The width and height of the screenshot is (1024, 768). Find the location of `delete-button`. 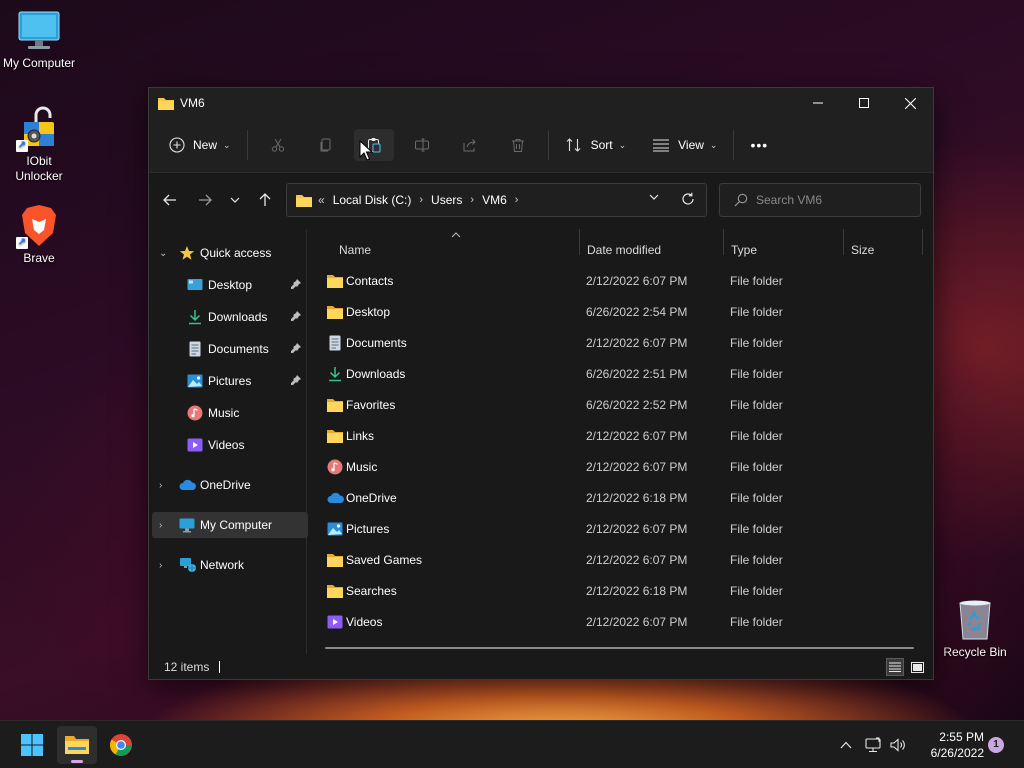

delete-button is located at coordinates (518, 145).